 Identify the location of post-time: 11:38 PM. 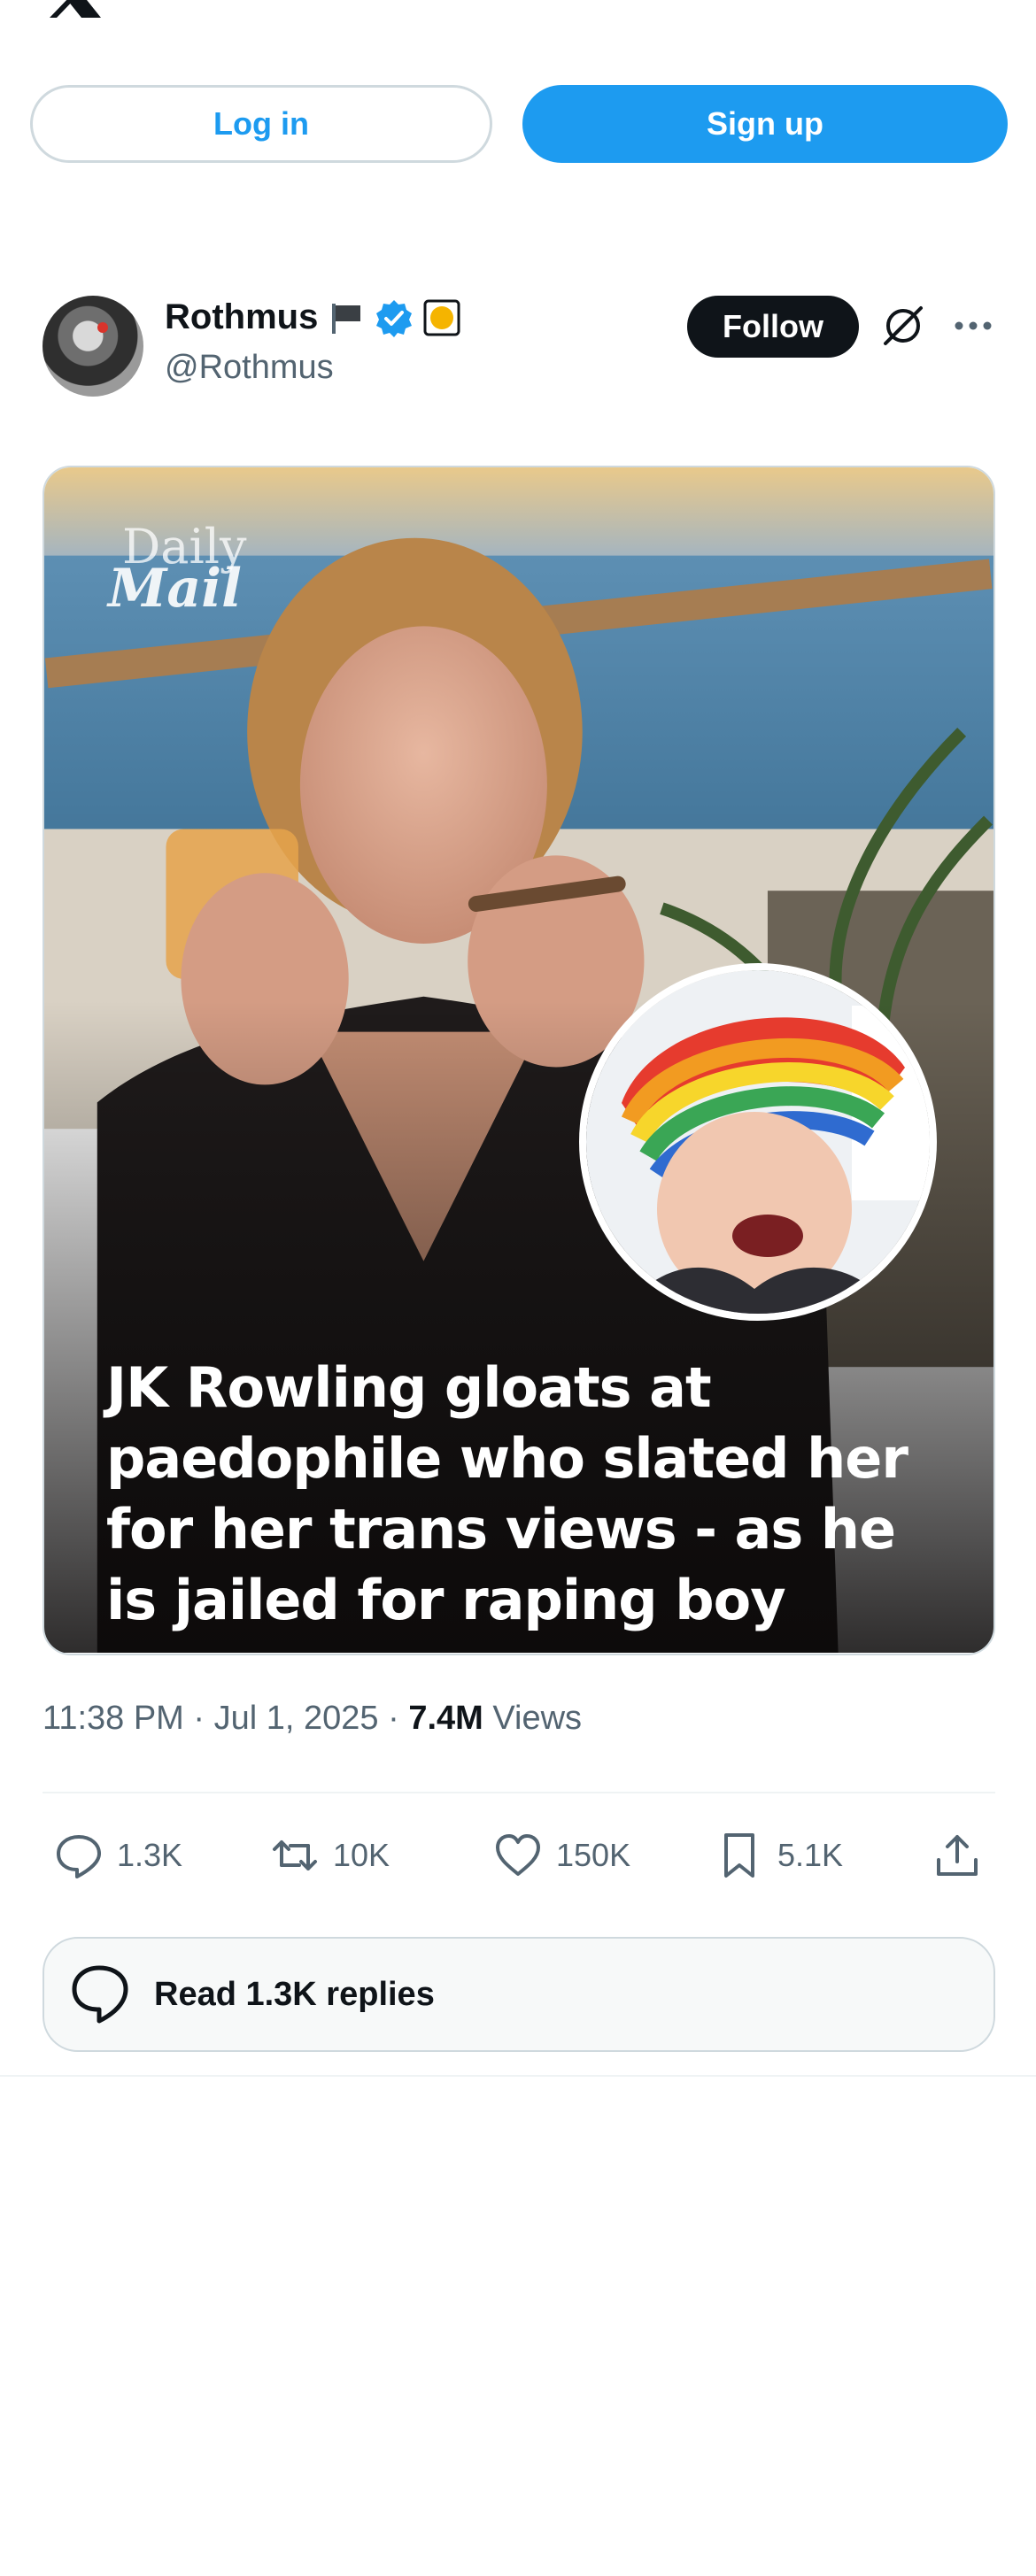
(114, 1718).